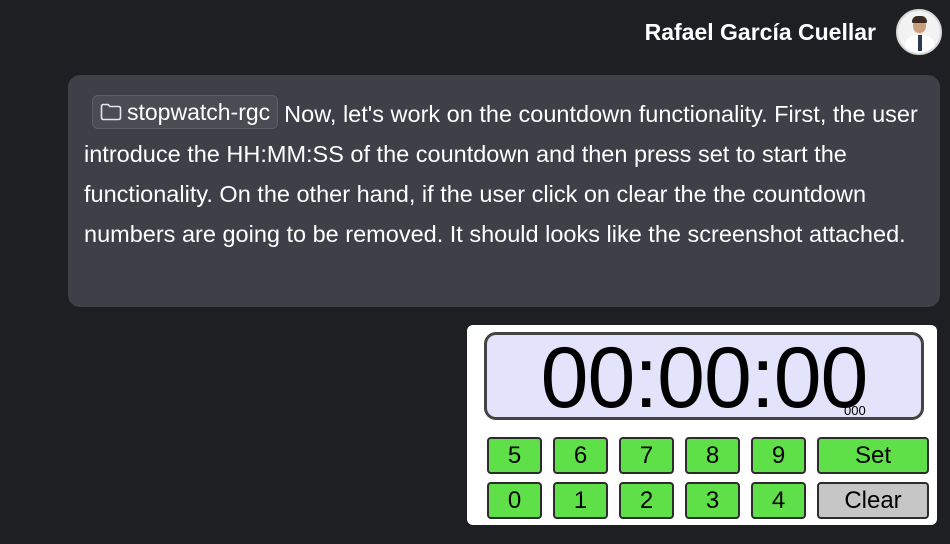  I want to click on set-button: Set, so click(873, 455).